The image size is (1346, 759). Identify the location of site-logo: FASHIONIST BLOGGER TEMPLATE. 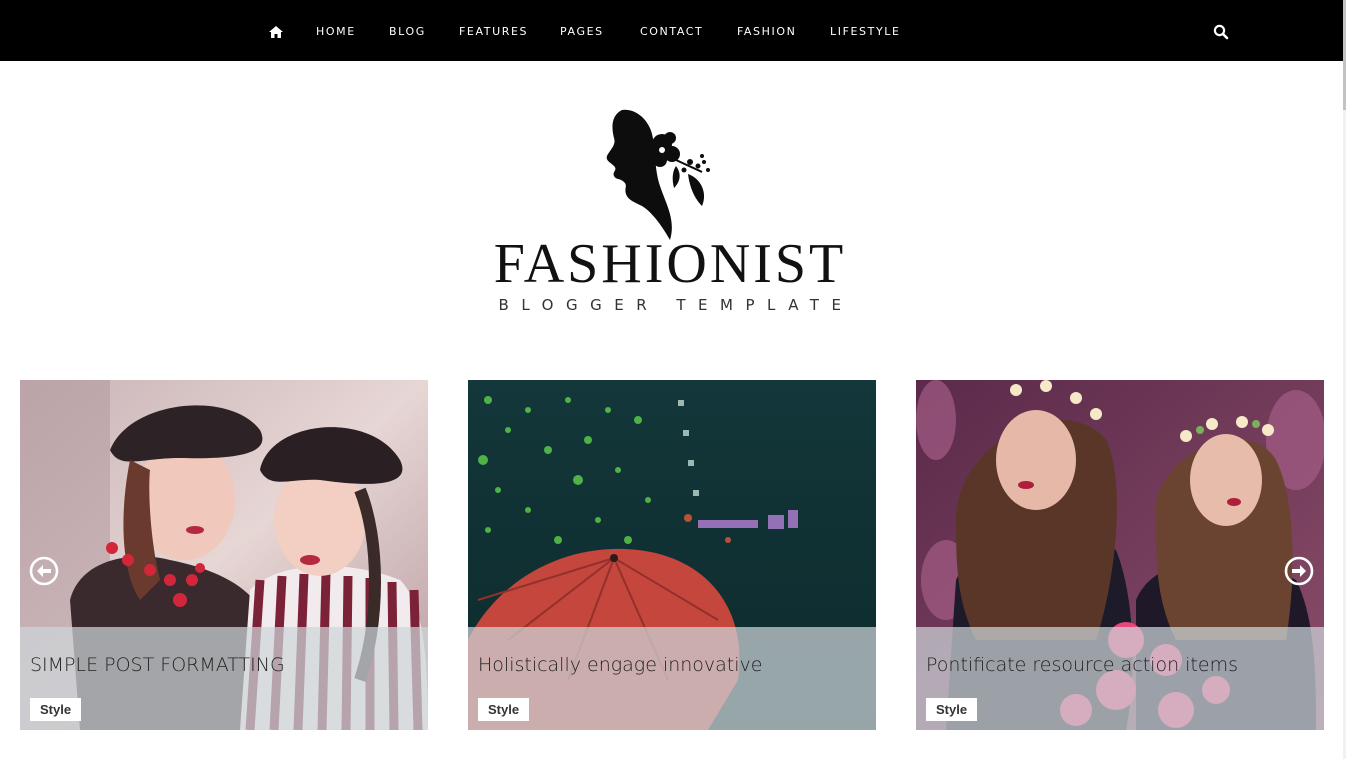
(670, 212).